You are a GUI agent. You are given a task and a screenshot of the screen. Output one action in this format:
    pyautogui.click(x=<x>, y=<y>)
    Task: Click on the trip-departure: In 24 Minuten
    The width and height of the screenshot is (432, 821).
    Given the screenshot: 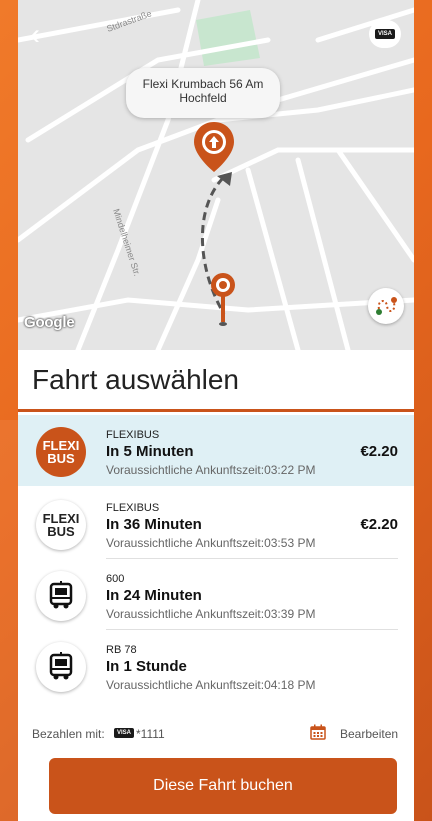 What is the action you would take?
    pyautogui.click(x=154, y=595)
    